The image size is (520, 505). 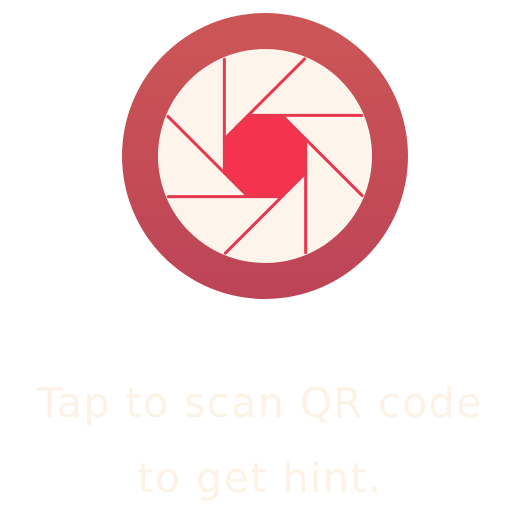 What do you see at coordinates (260, 403) in the screenshot?
I see `hint-text-line-1: Tap to scan QR code` at bounding box center [260, 403].